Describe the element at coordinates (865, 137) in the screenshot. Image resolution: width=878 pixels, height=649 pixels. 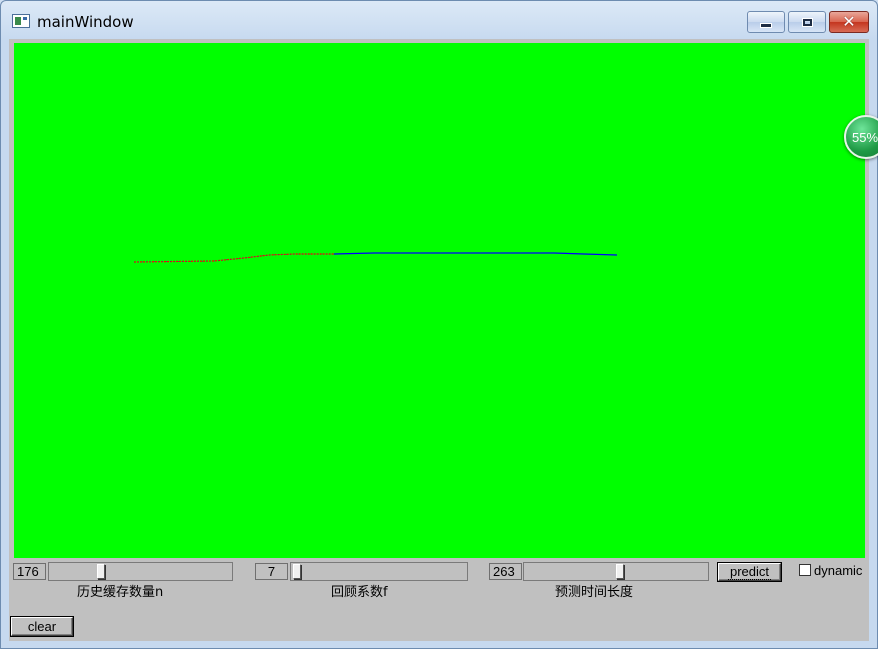
I see `progress-percent: 55%` at that location.